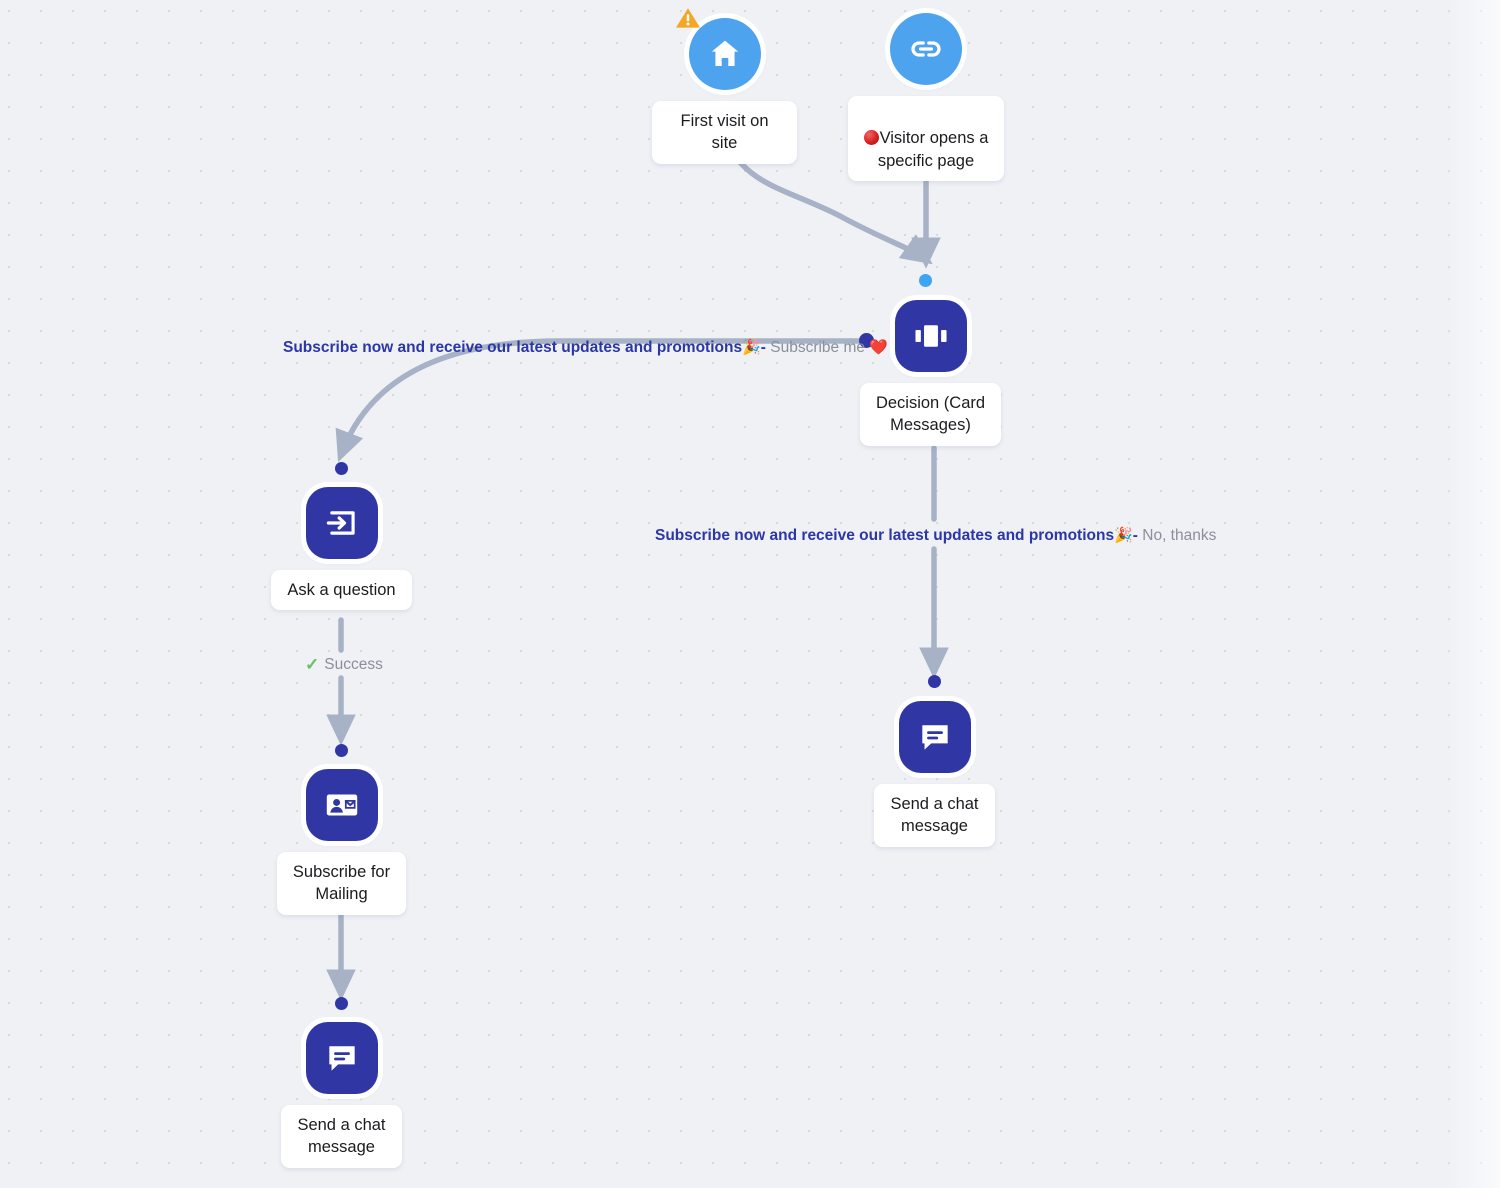 The image size is (1500, 1188). I want to click on node-label: Subscribe for Mailing, so click(341, 883).